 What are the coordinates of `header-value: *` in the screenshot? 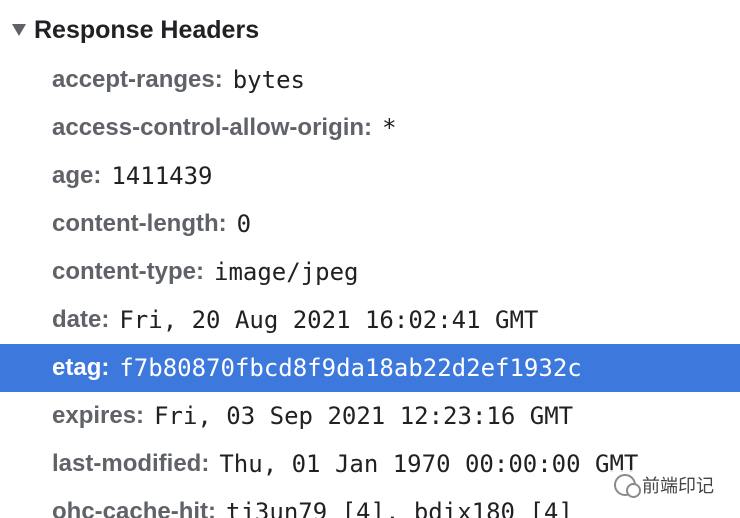 It's located at (389, 128).